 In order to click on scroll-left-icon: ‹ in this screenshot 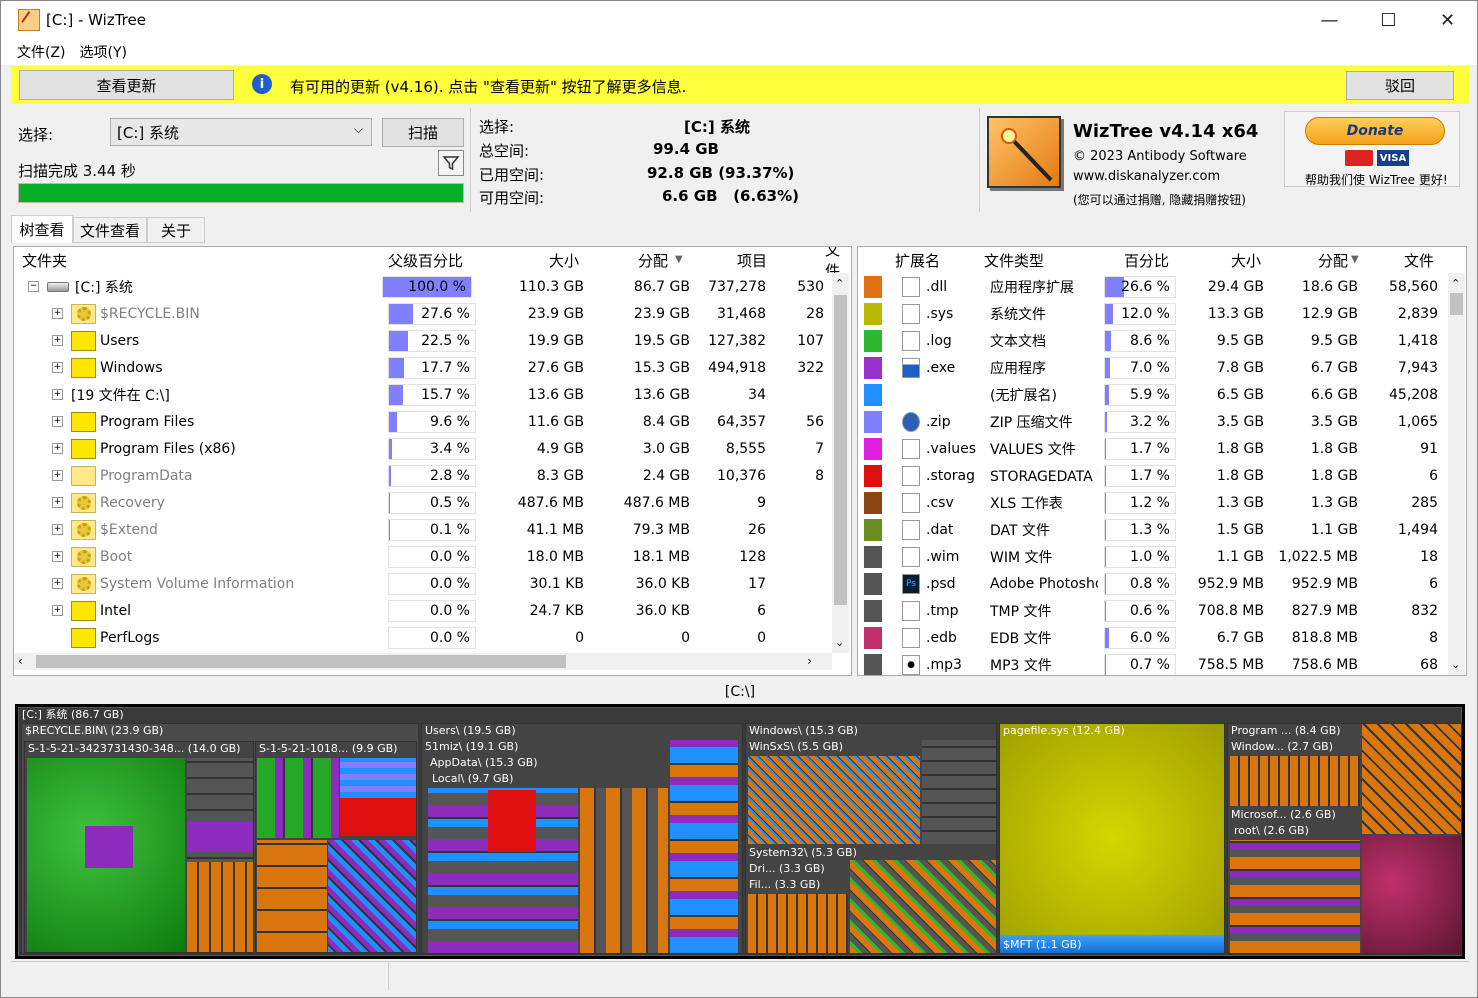, I will do `click(20, 661)`.